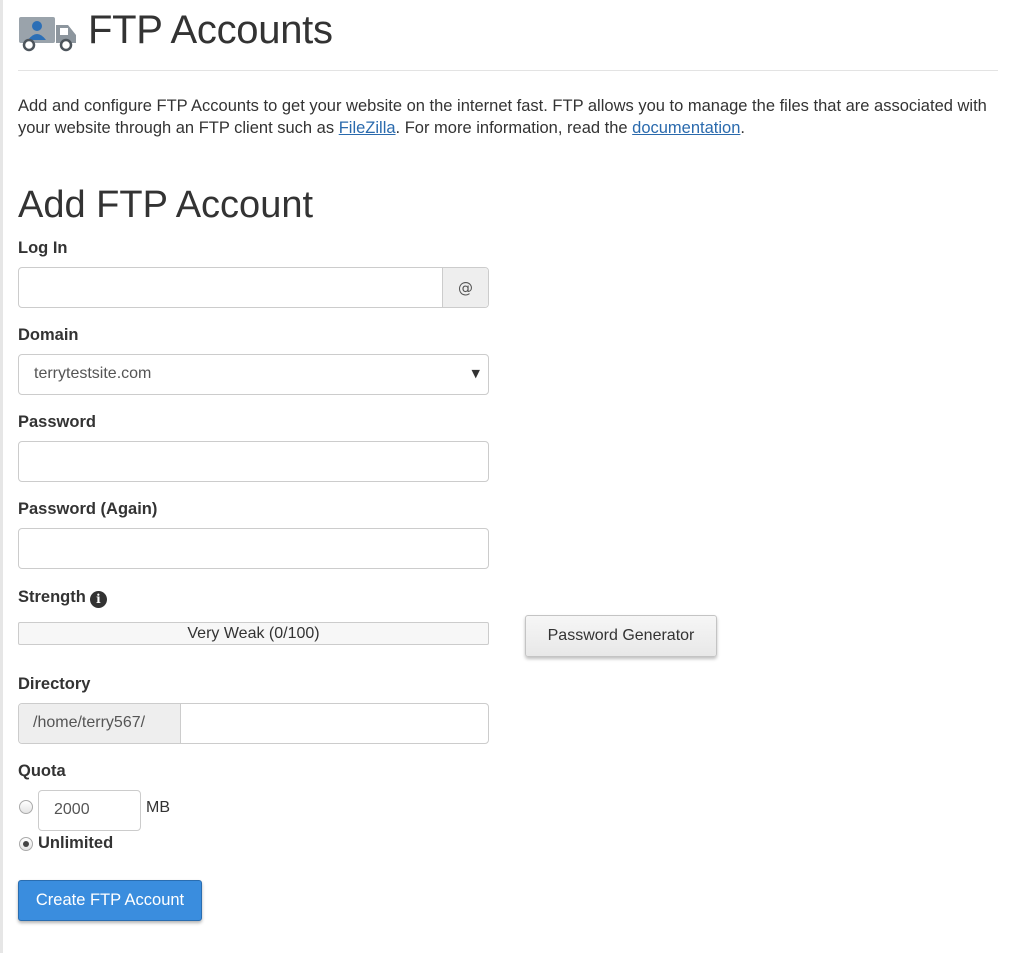 The width and height of the screenshot is (1024, 953). I want to click on directory-input, so click(334, 723).